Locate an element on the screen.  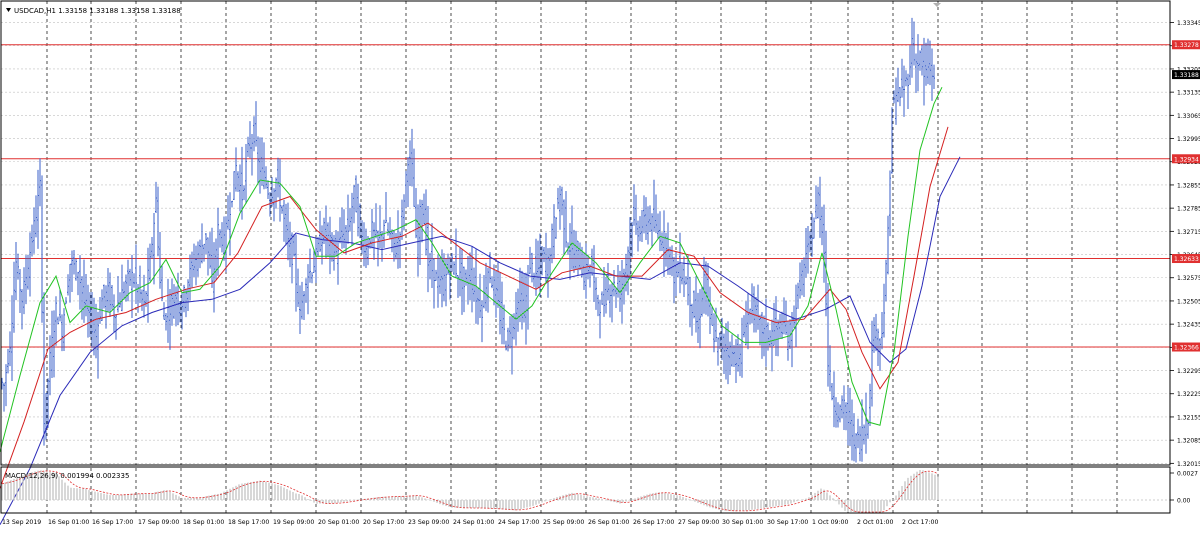
x-tick-label: 20 Sep 01:00 is located at coordinates (338, 522).